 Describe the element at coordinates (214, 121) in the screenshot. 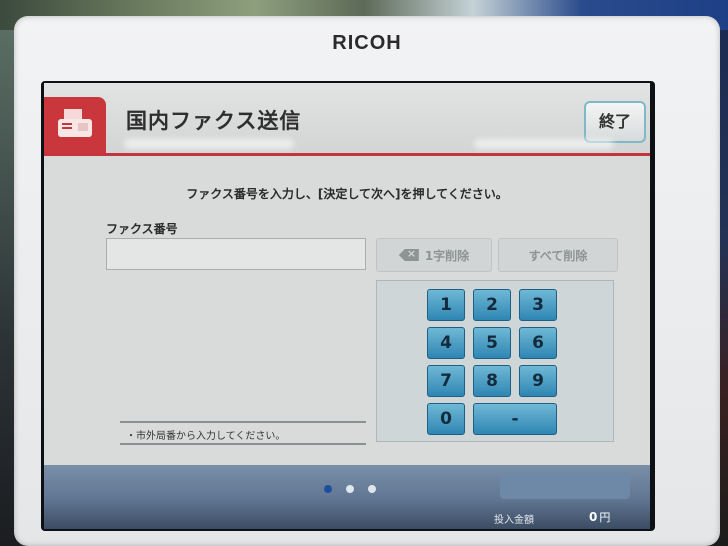

I see `page-title: 国内ファクス送信` at that location.